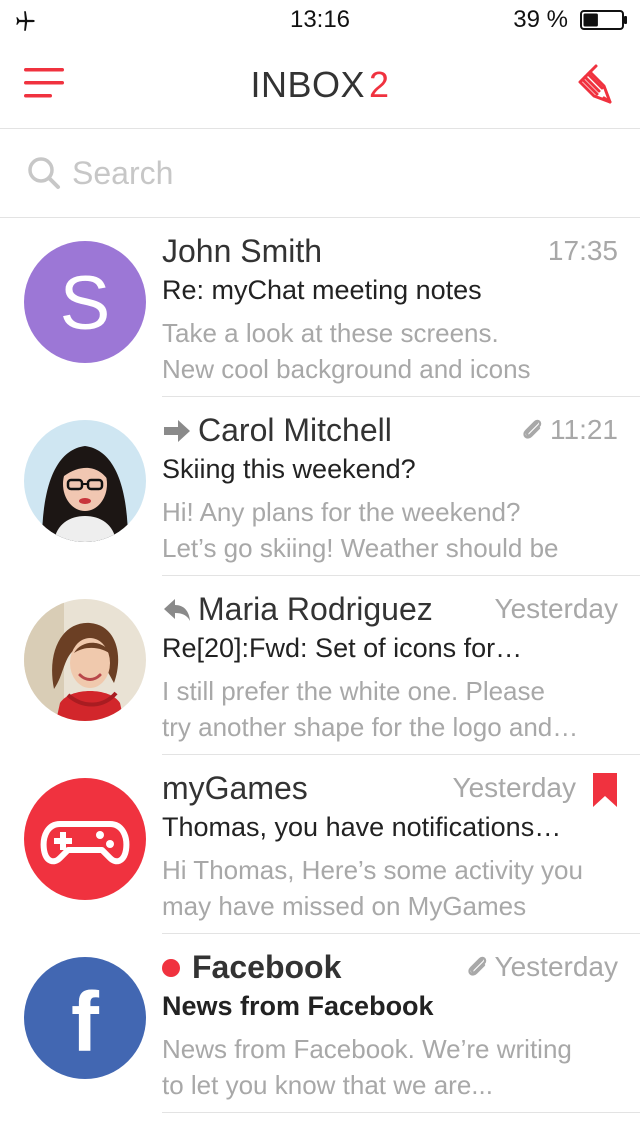 The width and height of the screenshot is (640, 1136). Describe the element at coordinates (85, 839) in the screenshot. I see `avatar` at that location.